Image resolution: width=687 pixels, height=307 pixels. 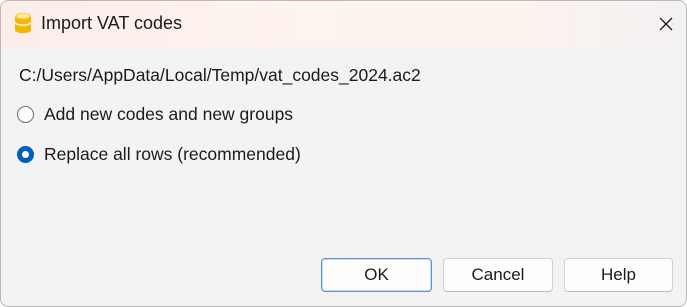 I want to click on ok-button: OK, so click(x=376, y=275).